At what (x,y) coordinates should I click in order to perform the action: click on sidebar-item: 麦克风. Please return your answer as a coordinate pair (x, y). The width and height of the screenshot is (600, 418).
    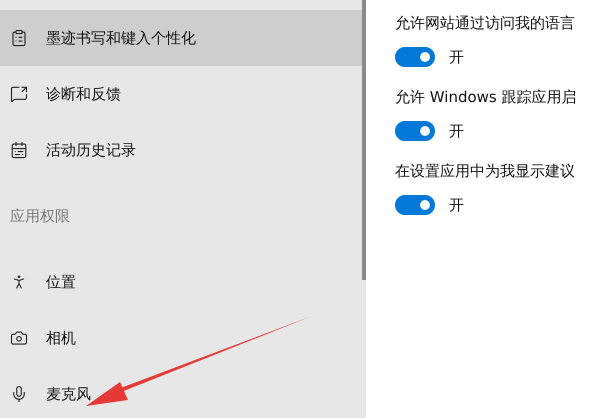
    Looking at the image, I should click on (181, 392).